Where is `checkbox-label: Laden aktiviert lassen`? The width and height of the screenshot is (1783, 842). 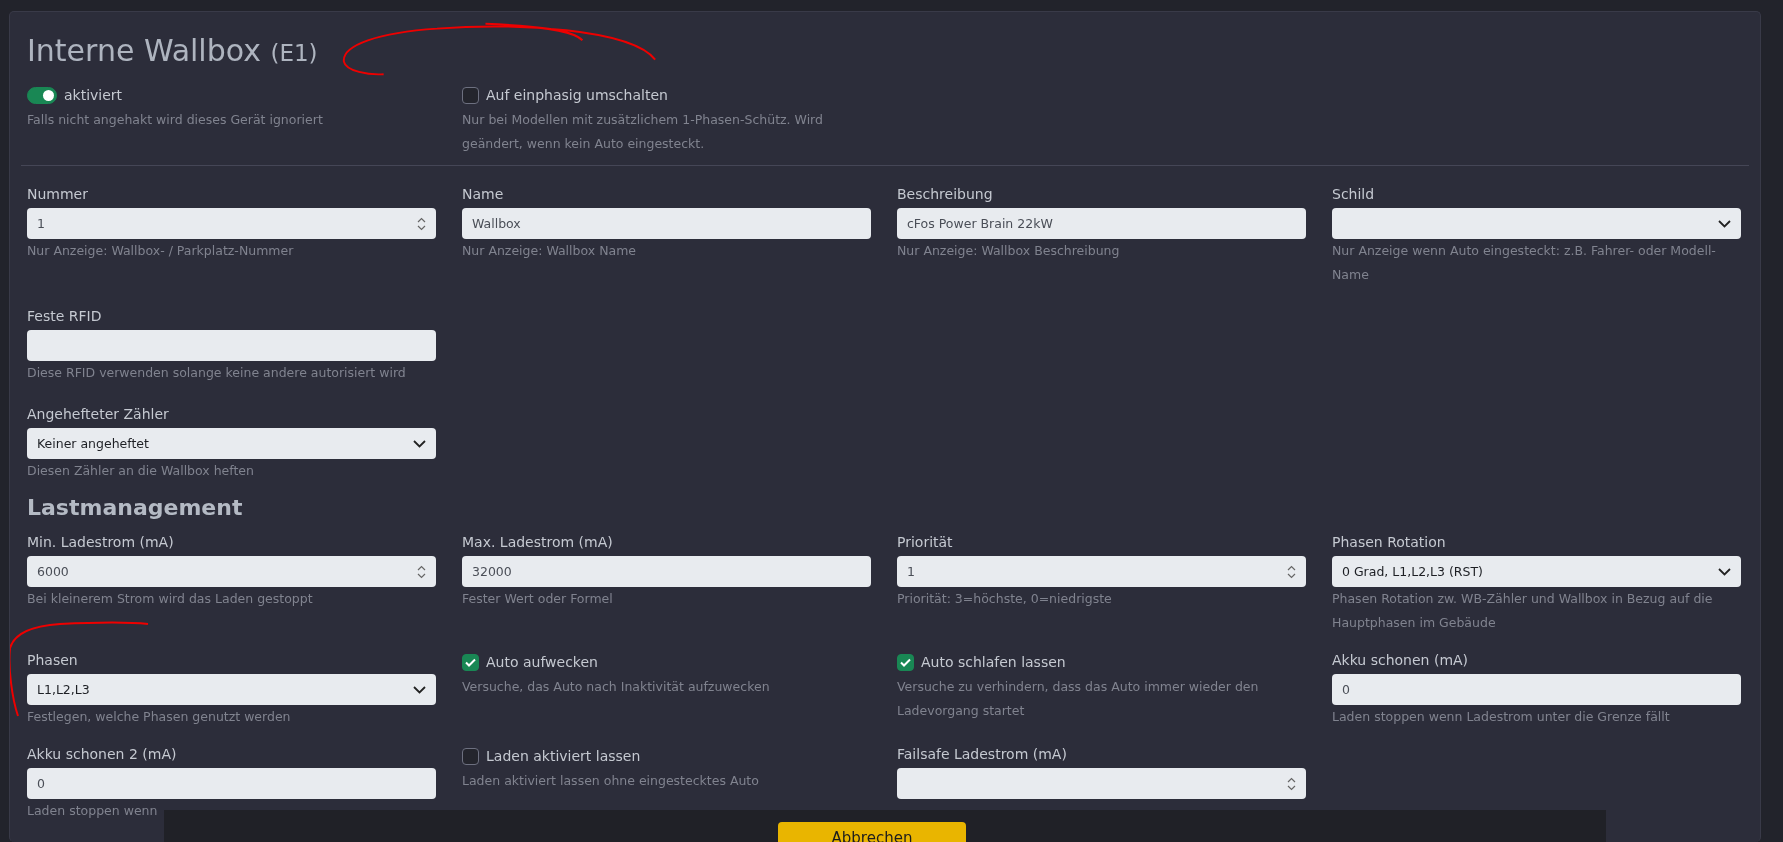
checkbox-label: Laden aktiviert lassen is located at coordinates (563, 756).